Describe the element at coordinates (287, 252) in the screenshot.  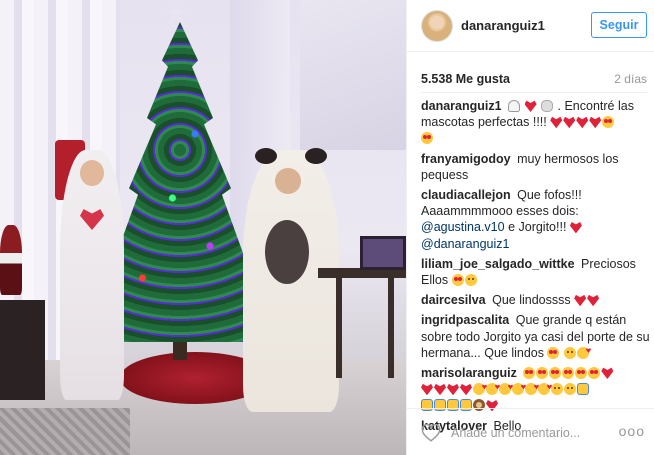
I see `costume-belly` at that location.